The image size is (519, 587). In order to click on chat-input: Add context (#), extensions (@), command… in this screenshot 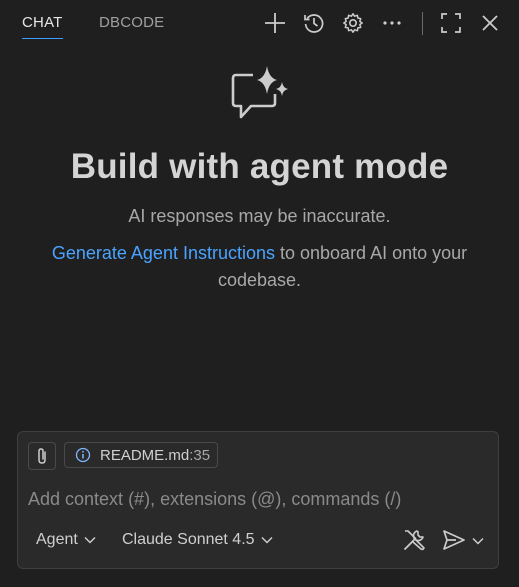, I will do `click(258, 499)`.